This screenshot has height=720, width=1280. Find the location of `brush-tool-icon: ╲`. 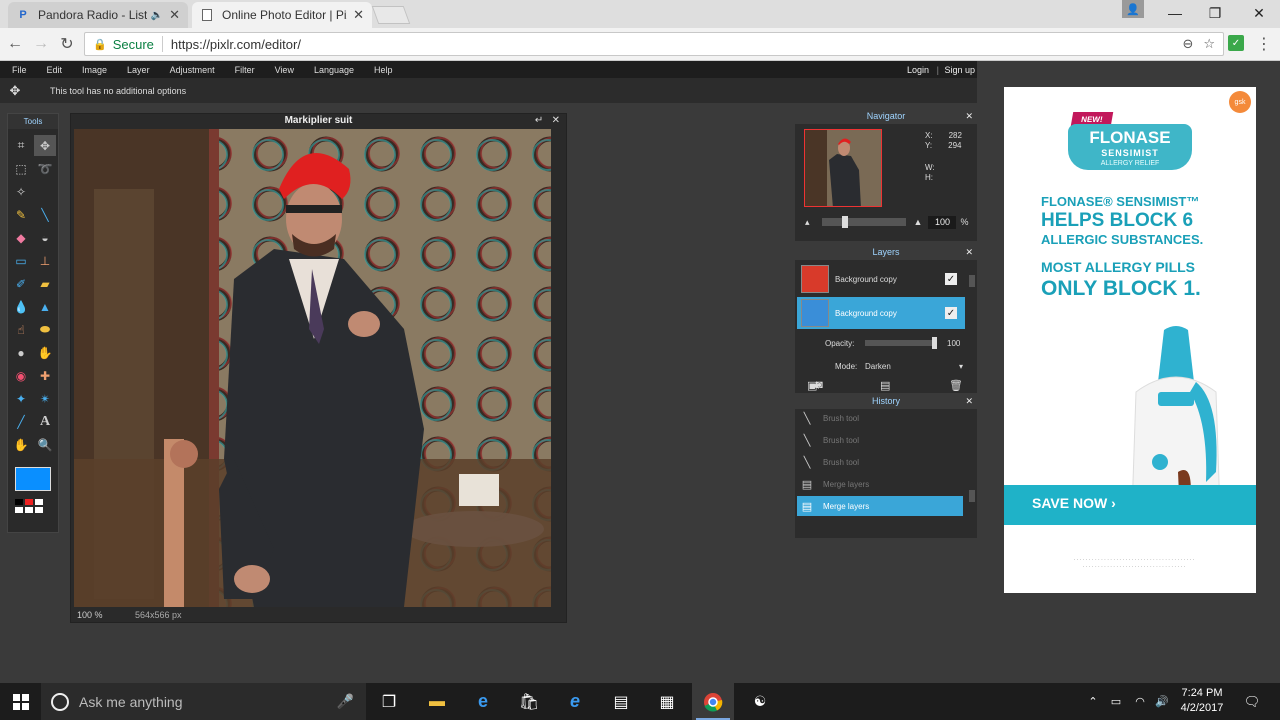

brush-tool-icon: ╲ is located at coordinates (45, 214).